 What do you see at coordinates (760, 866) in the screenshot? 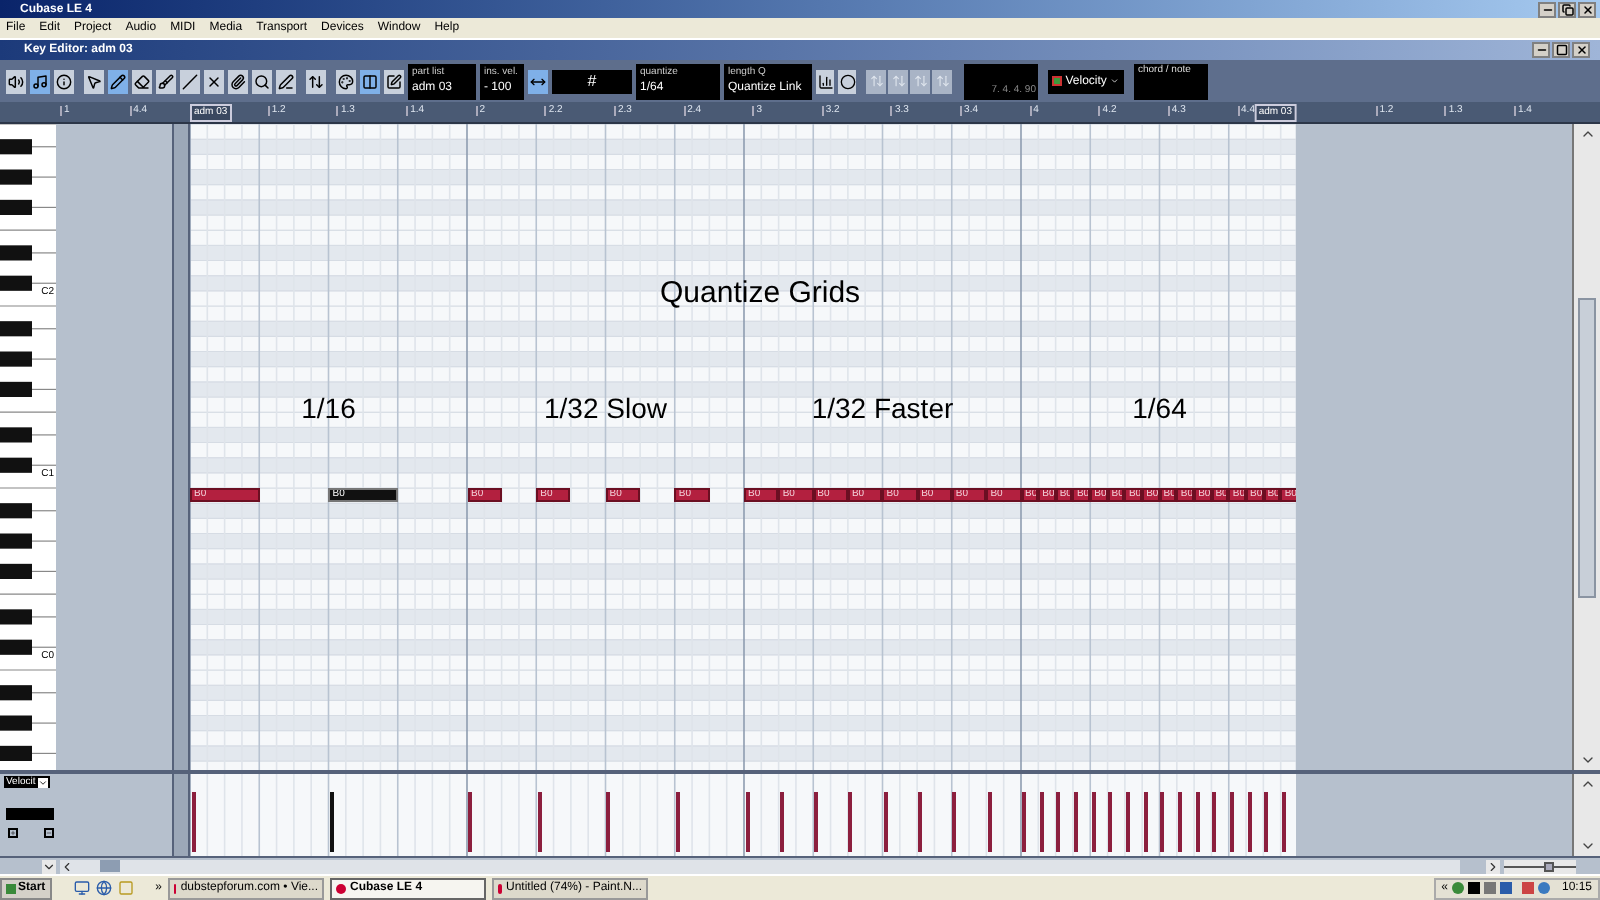
I see `horizontal-scrollbar` at bounding box center [760, 866].